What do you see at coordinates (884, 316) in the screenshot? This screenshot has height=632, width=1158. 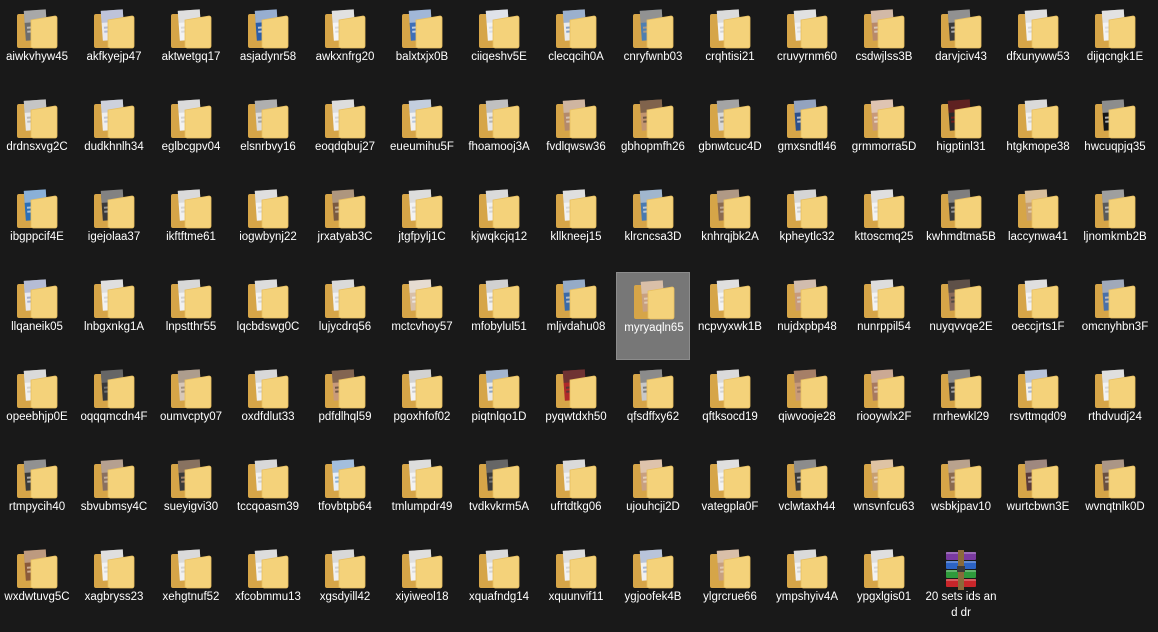 I see `folder-item-nunrppil54: nunrppil54` at bounding box center [884, 316].